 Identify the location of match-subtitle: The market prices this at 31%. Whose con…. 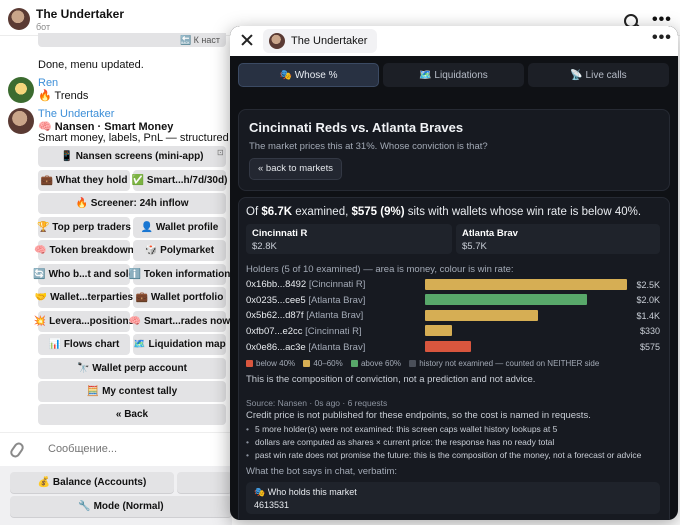
(368, 146).